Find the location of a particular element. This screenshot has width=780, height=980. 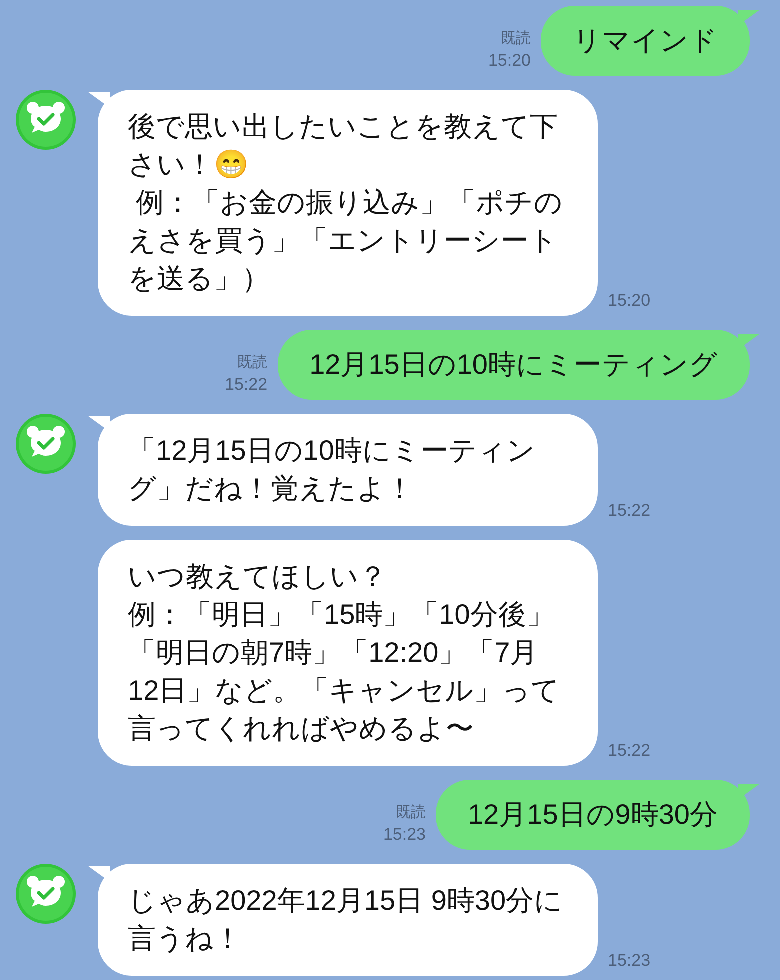

message-text: 「12月15日の10時にミーティング」だね！覚えたよ！ is located at coordinates (332, 470).